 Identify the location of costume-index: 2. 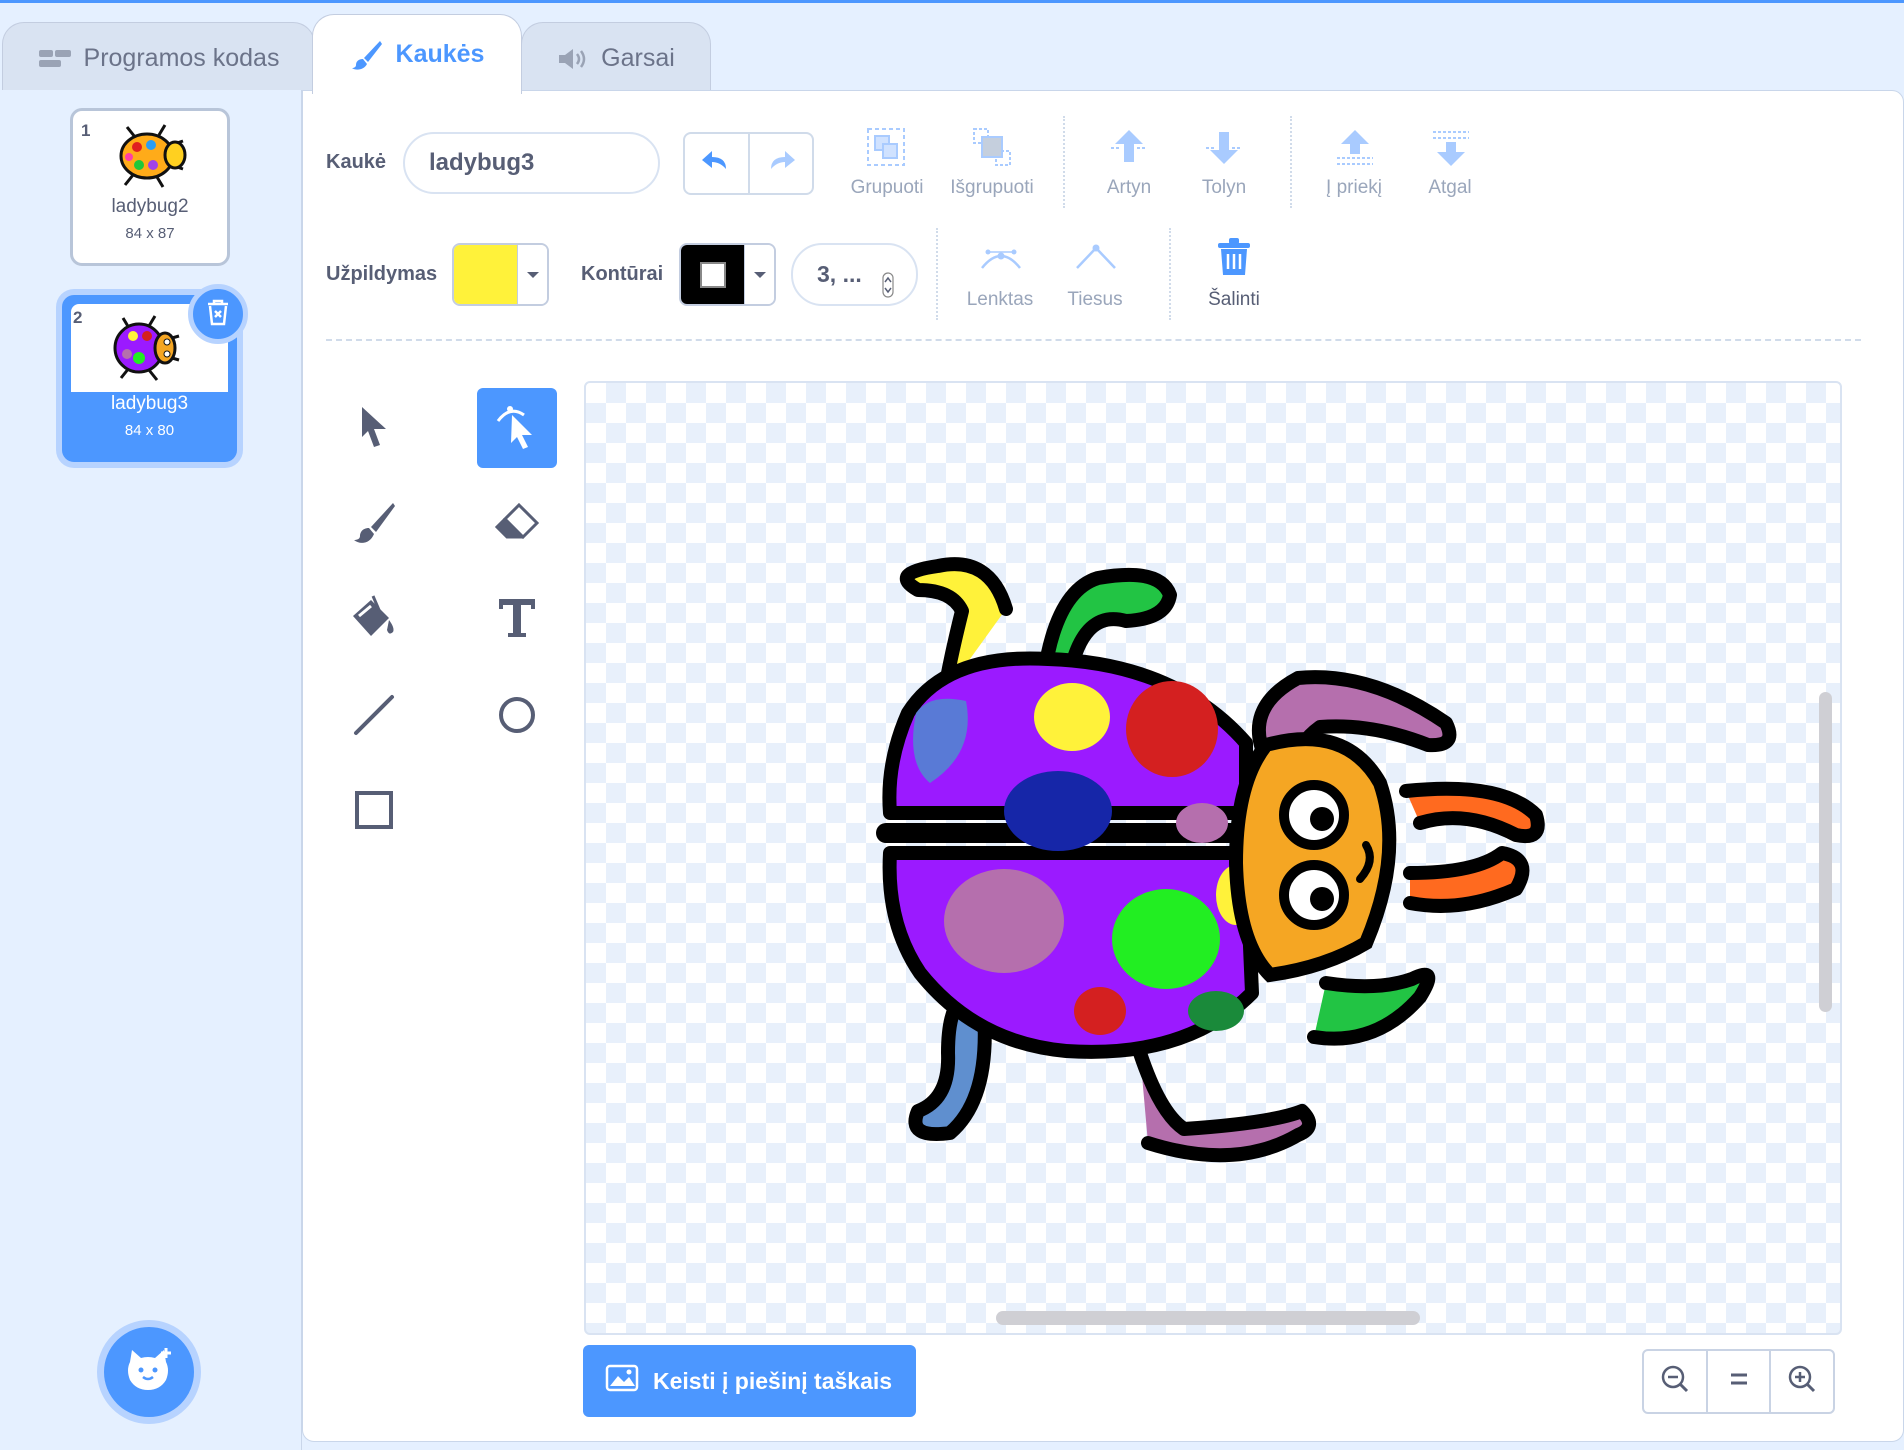
(78, 317).